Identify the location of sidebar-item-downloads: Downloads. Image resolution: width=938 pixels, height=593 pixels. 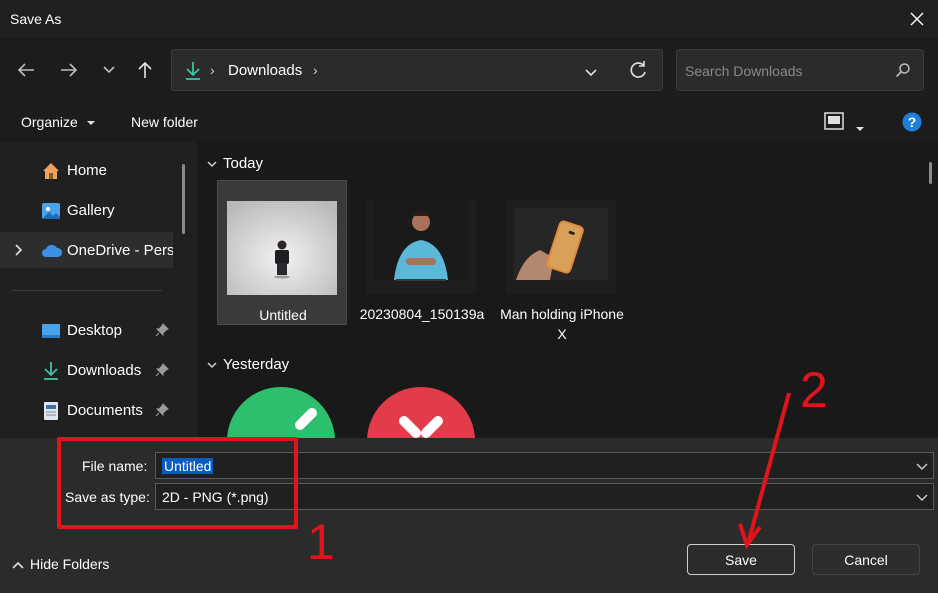
(86, 370).